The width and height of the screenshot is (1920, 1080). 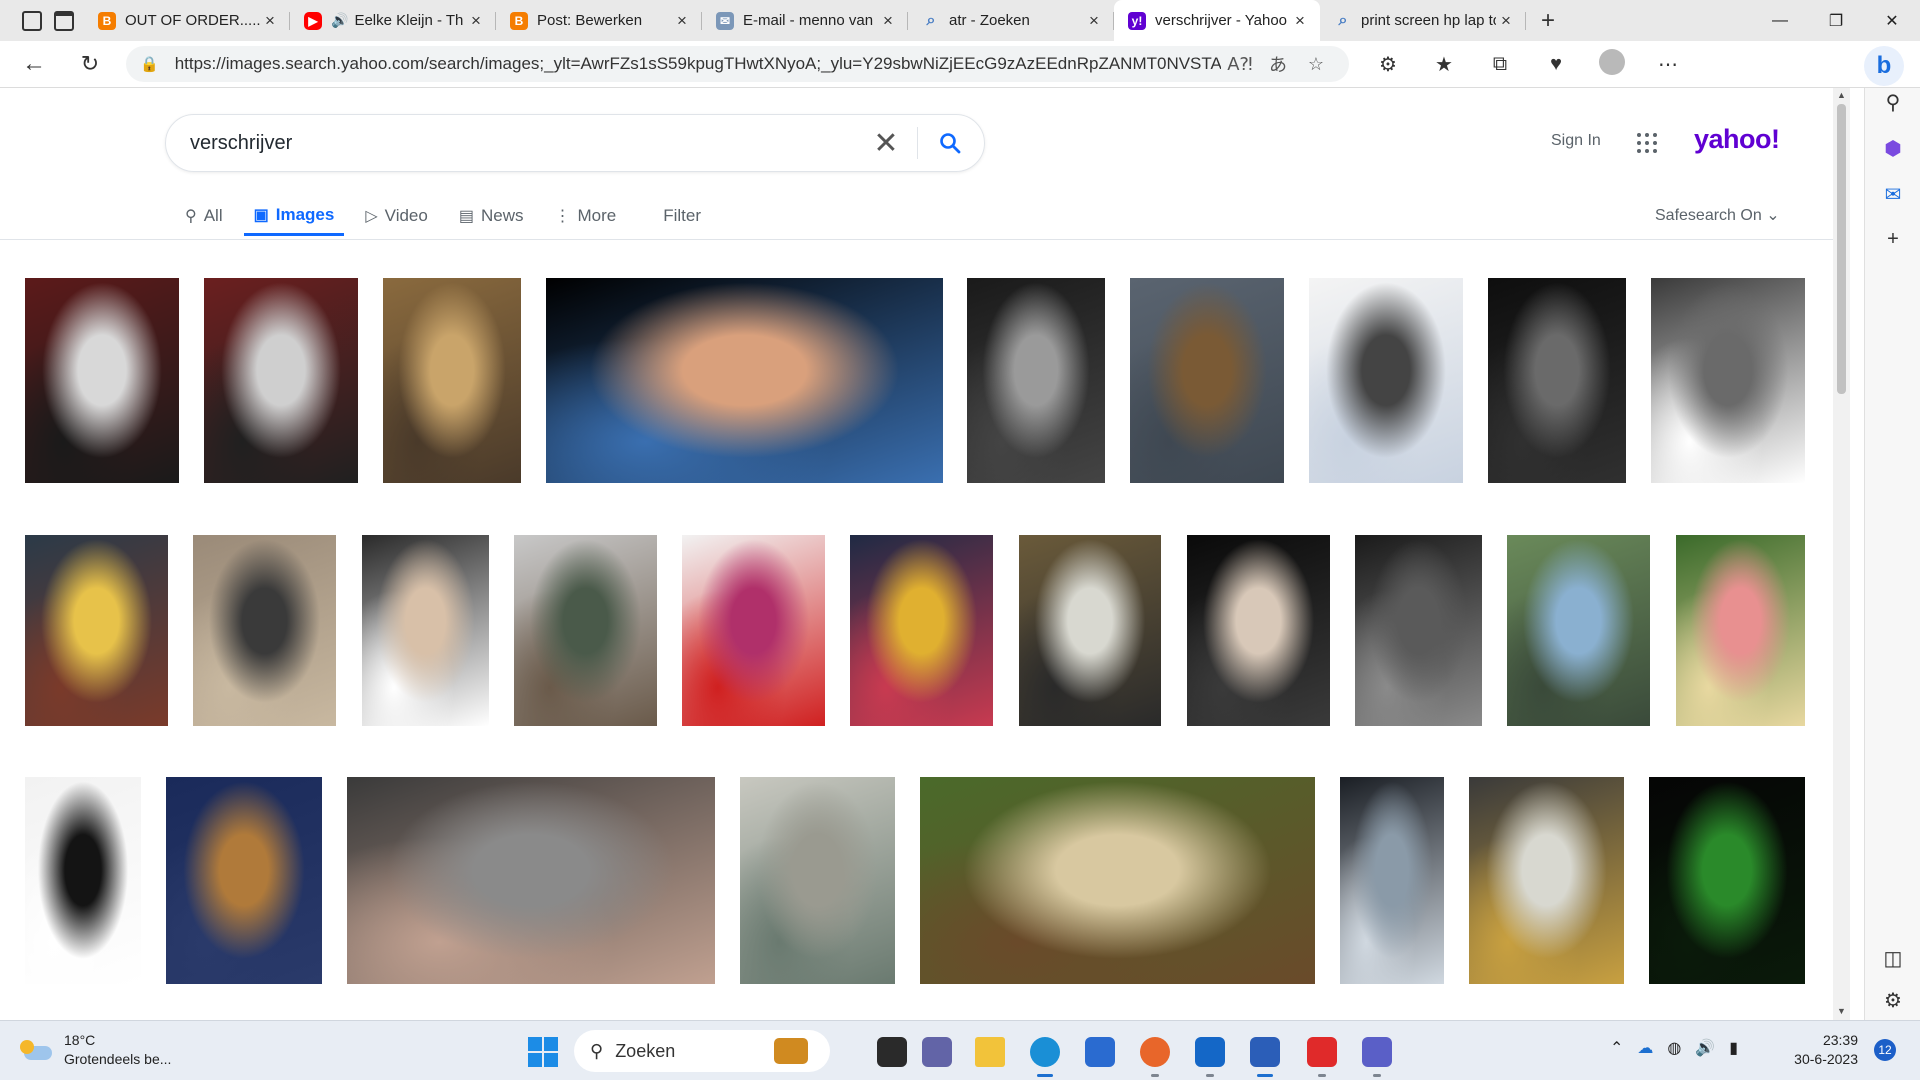 What do you see at coordinates (32, 20) in the screenshot?
I see `workspaces-icon` at bounding box center [32, 20].